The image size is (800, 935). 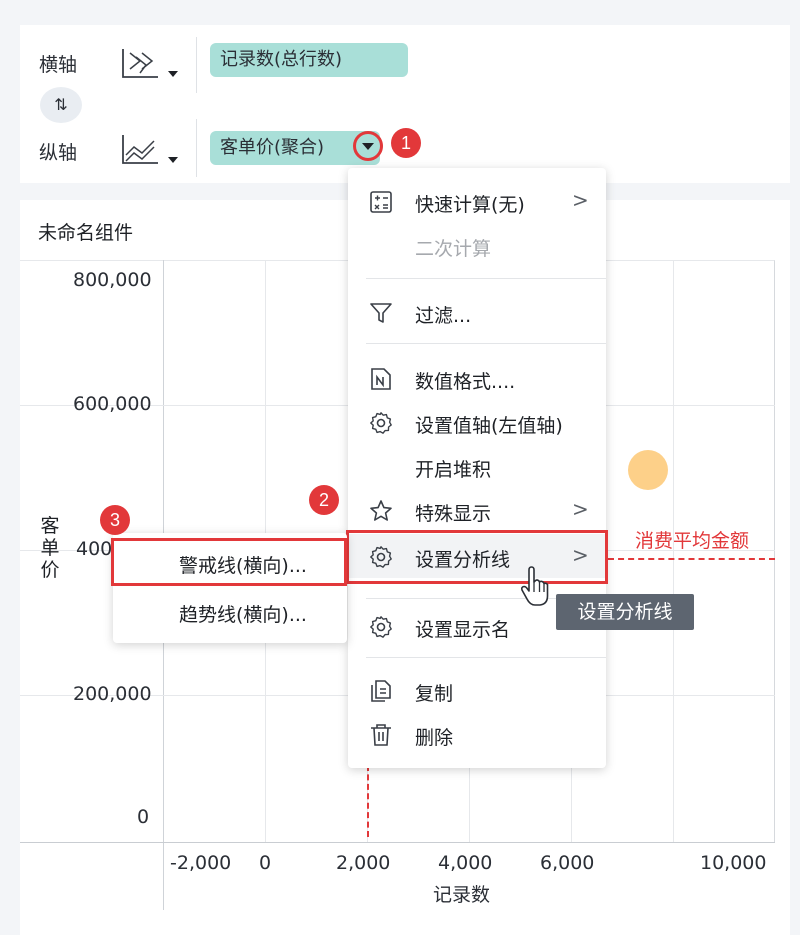 What do you see at coordinates (112, 404) in the screenshot?
I see `y-tick-label: 600,000` at bounding box center [112, 404].